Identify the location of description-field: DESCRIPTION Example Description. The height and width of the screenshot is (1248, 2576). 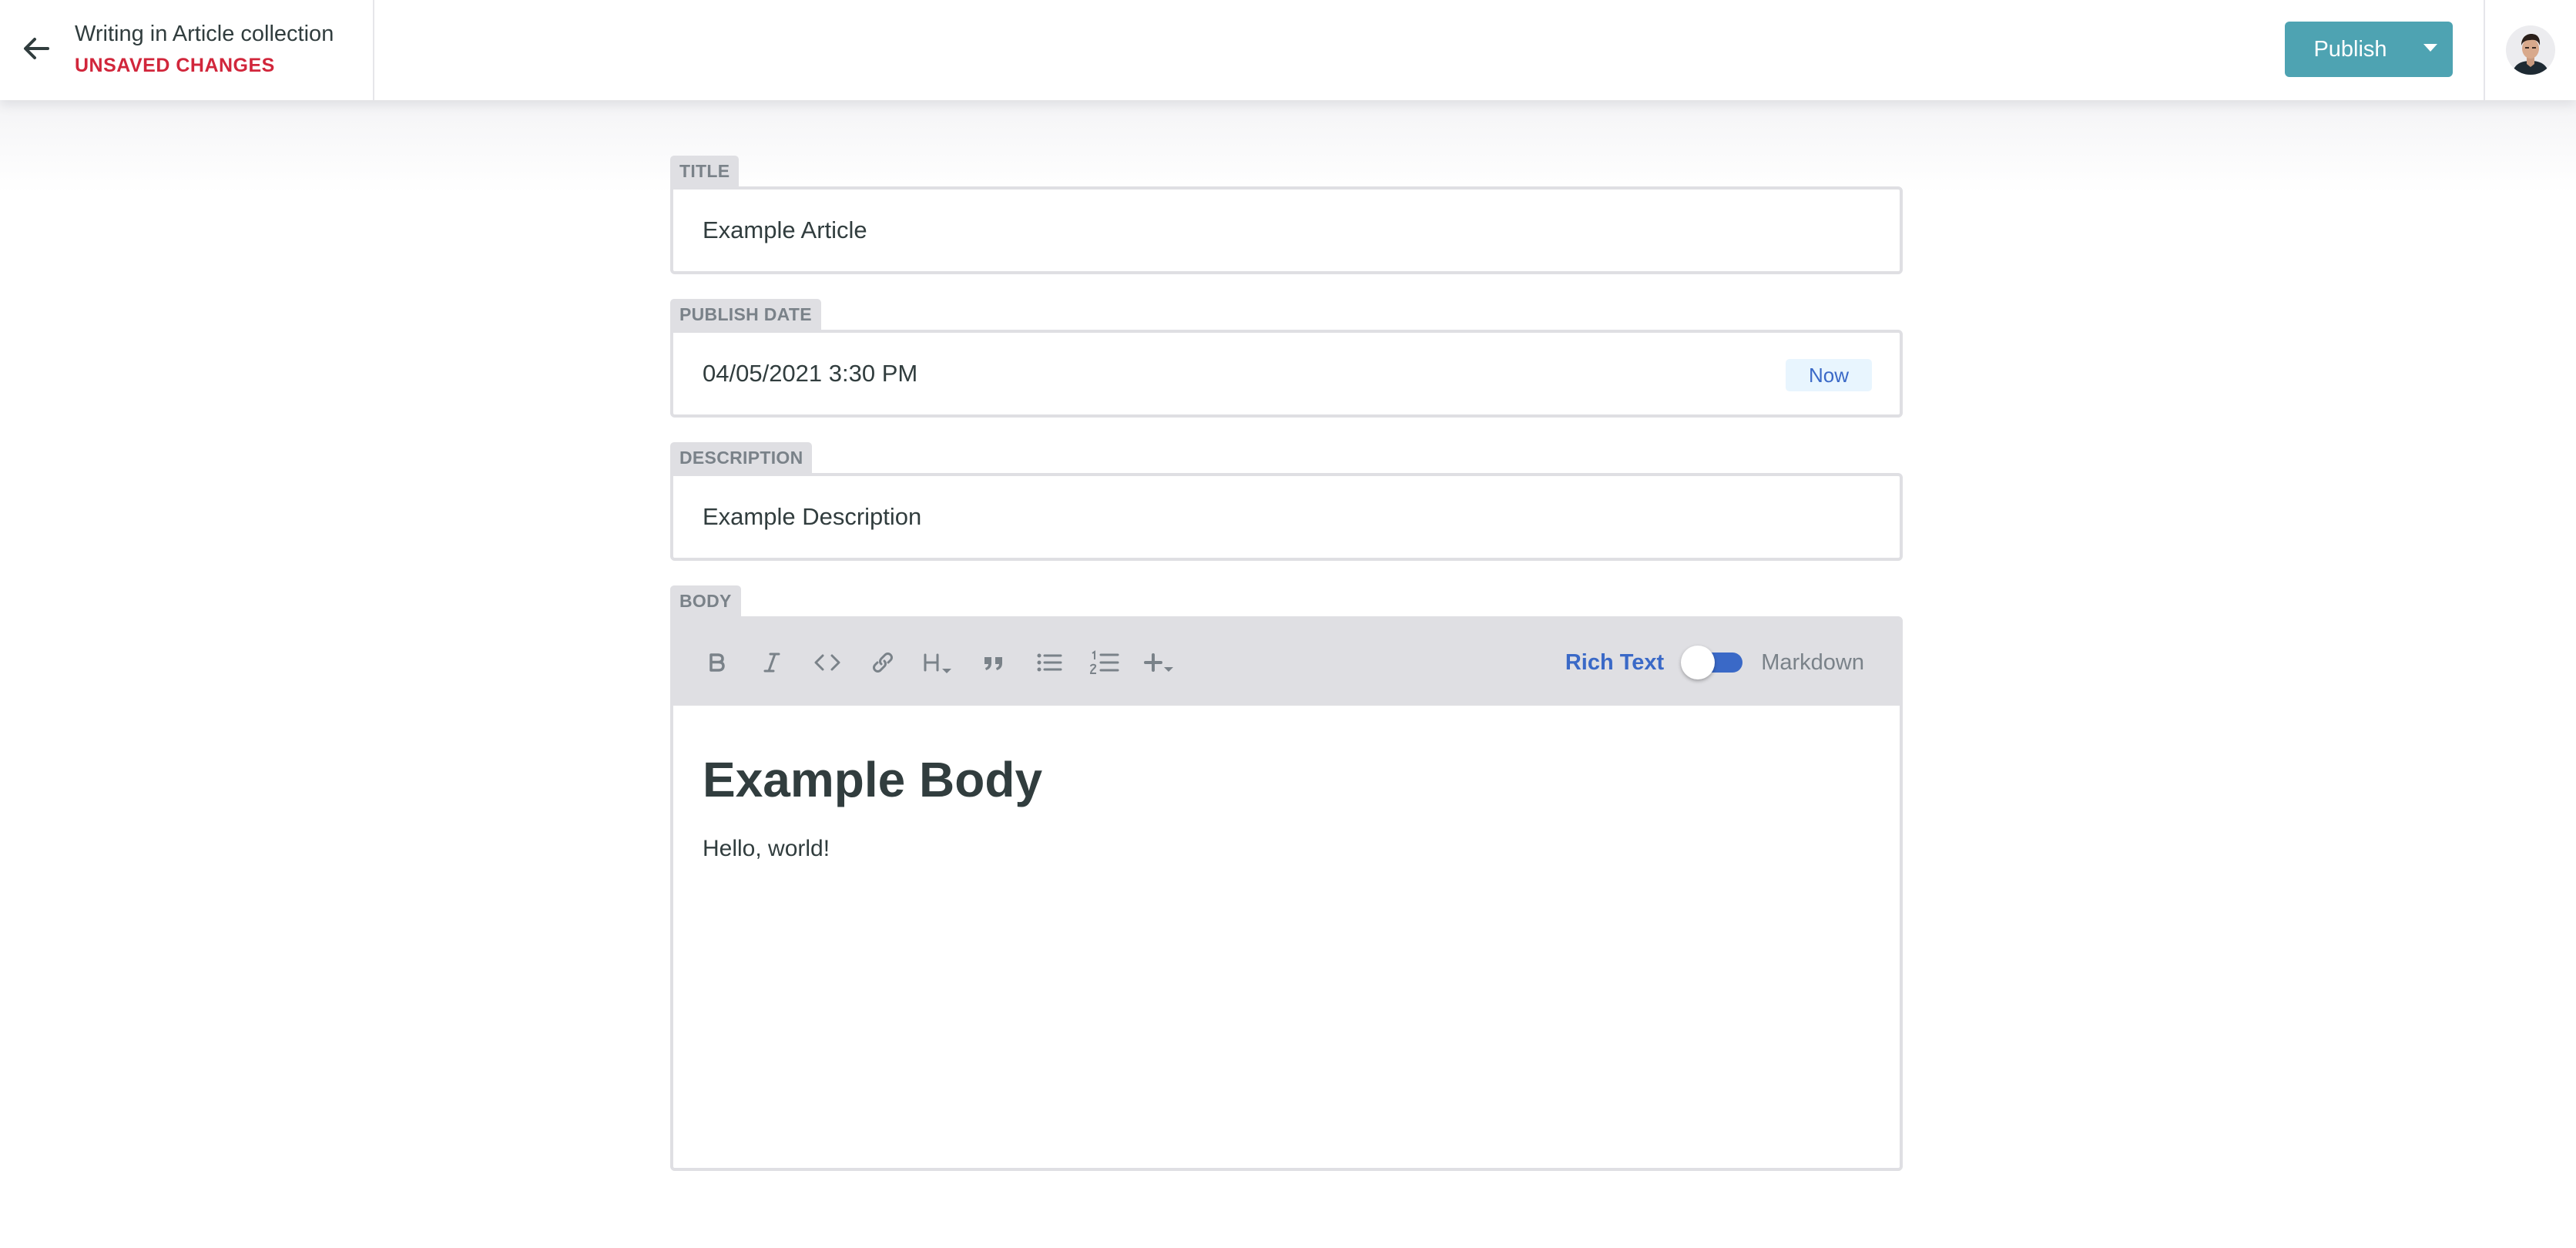
(1286, 501).